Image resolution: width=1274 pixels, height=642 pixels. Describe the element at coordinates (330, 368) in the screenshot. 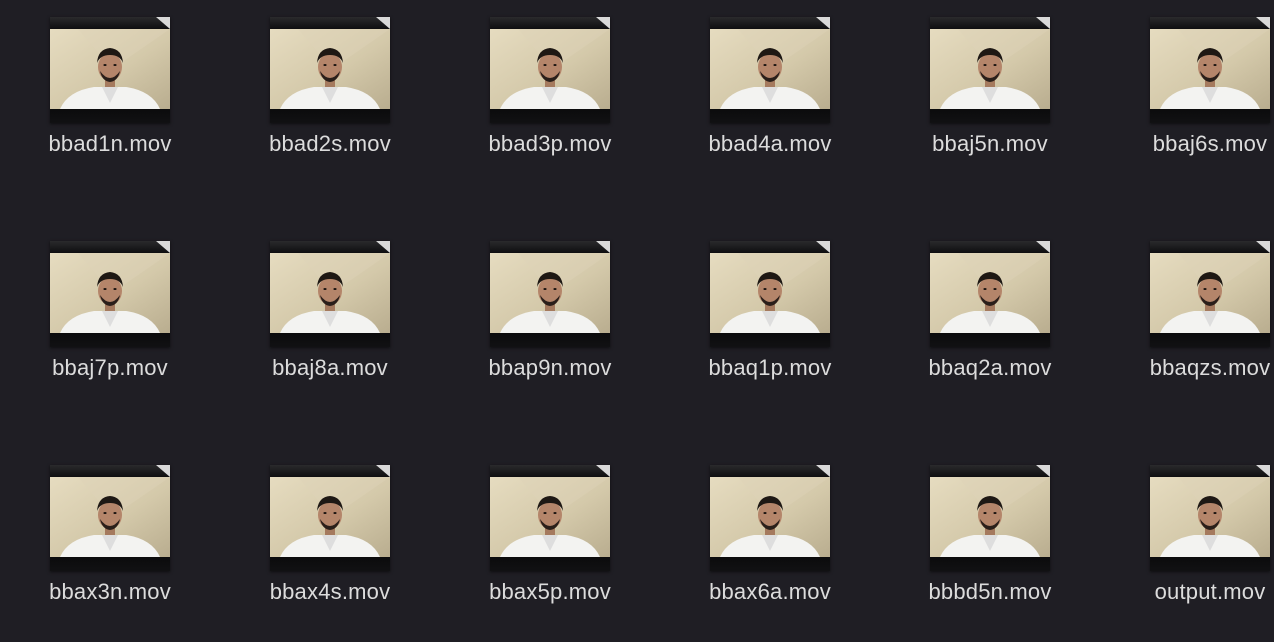

I see `file-name-label: bbaj8a.mov` at that location.